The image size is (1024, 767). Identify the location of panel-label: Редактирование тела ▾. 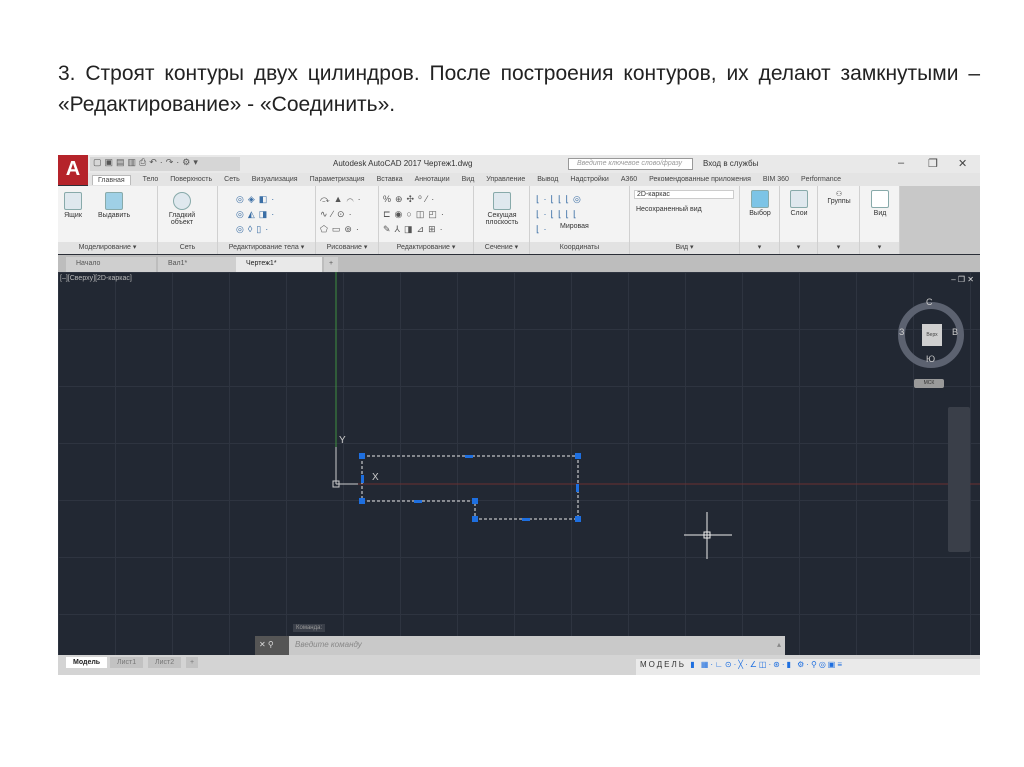
(266, 248).